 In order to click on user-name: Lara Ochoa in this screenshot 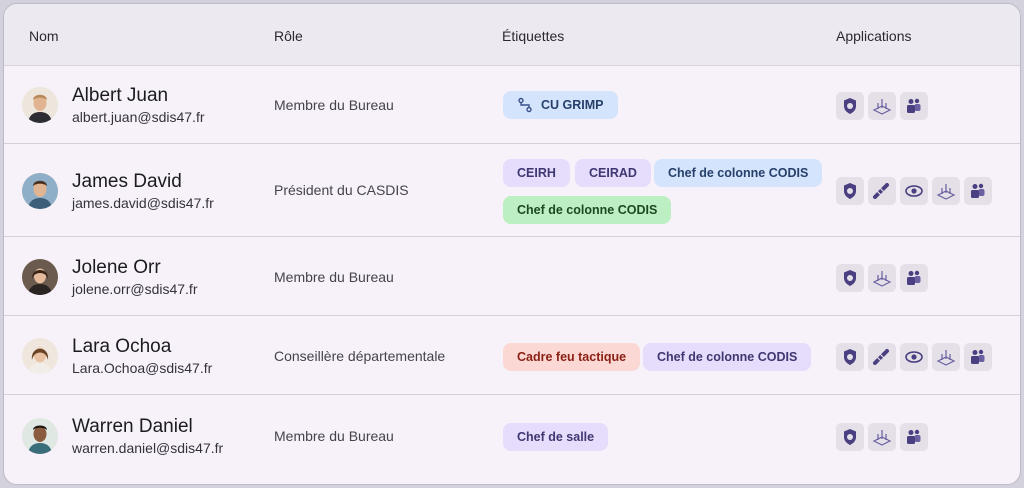, I will do `click(122, 346)`.